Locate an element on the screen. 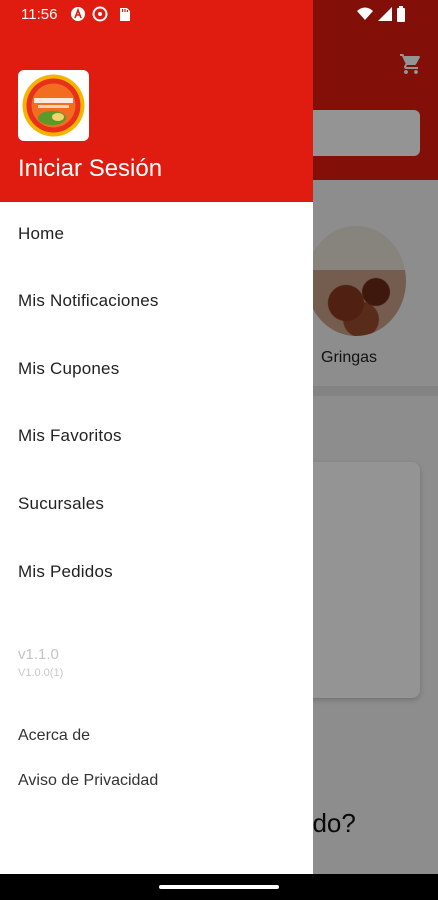  menu-item-coupons: Mis Cupones is located at coordinates (68, 369).